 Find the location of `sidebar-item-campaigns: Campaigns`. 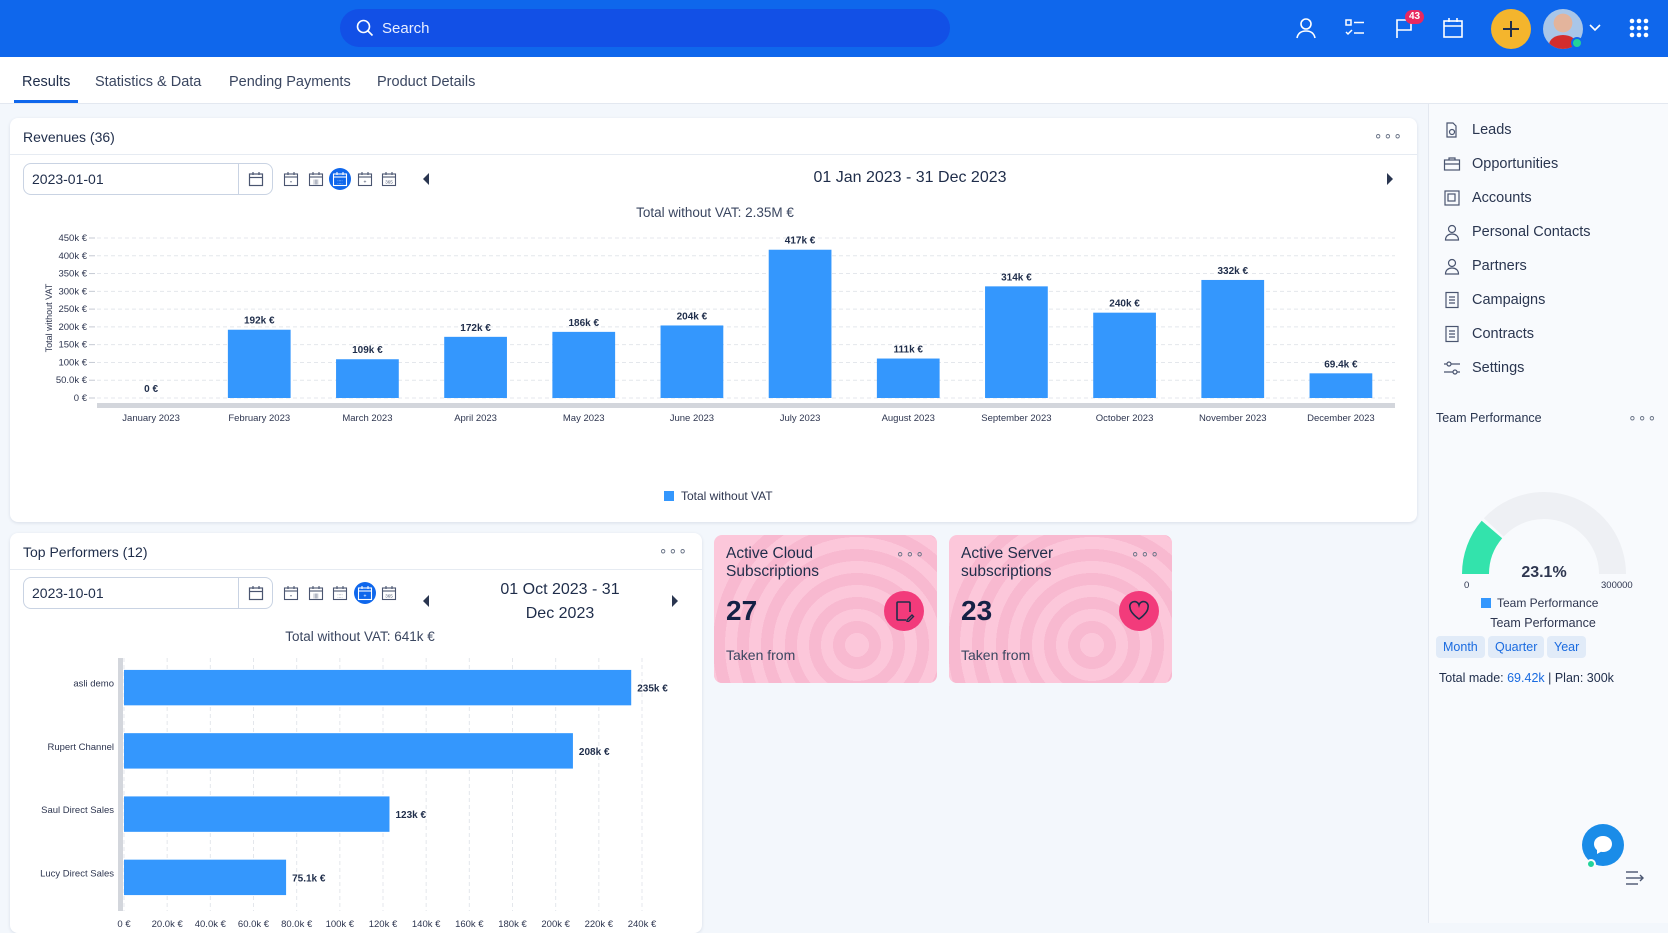

sidebar-item-campaigns: Campaigns is located at coordinates (1494, 300).